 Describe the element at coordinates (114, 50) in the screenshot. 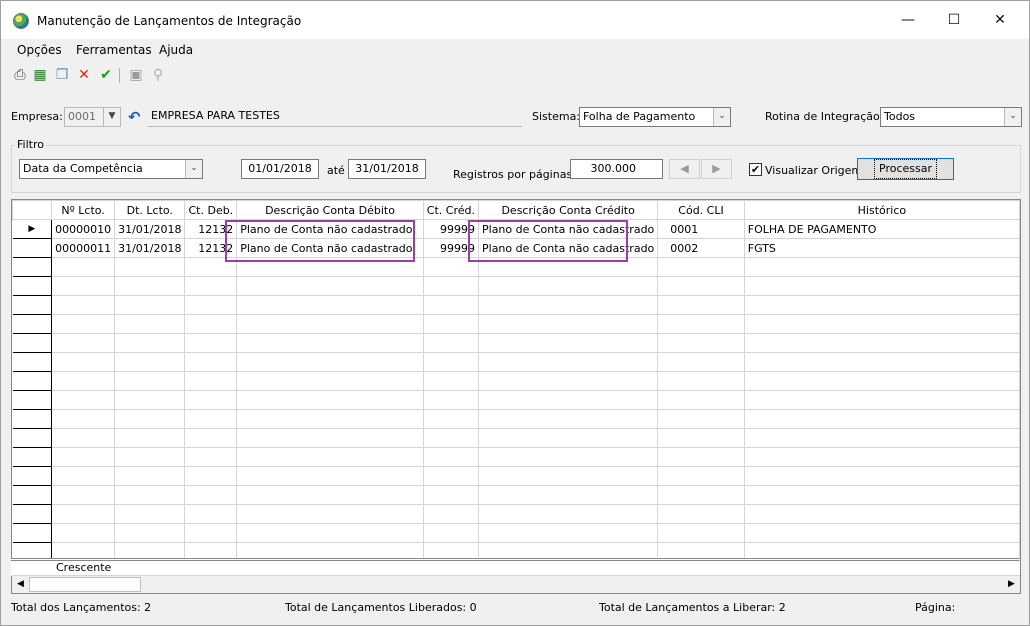

I see `menu-ferramentas: Ferramentas` at that location.